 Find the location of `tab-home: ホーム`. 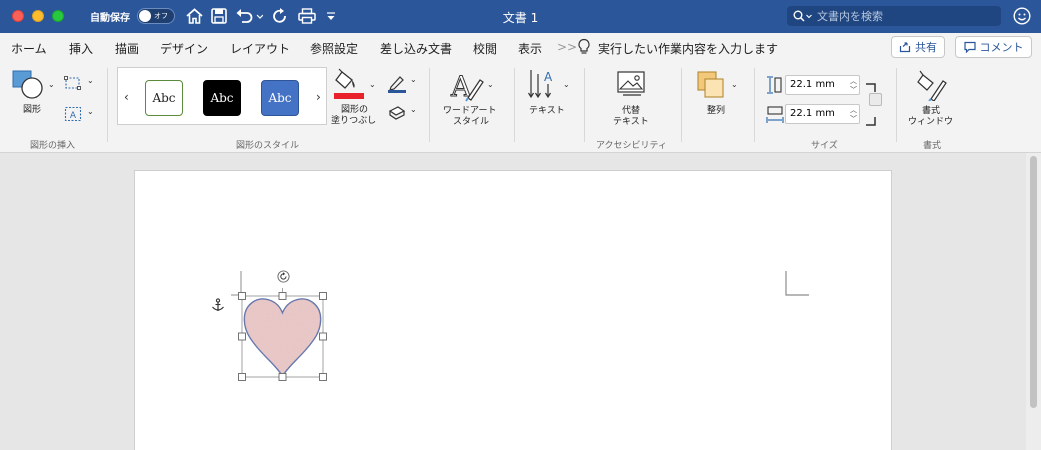

tab-home: ホーム is located at coordinates (29, 48).